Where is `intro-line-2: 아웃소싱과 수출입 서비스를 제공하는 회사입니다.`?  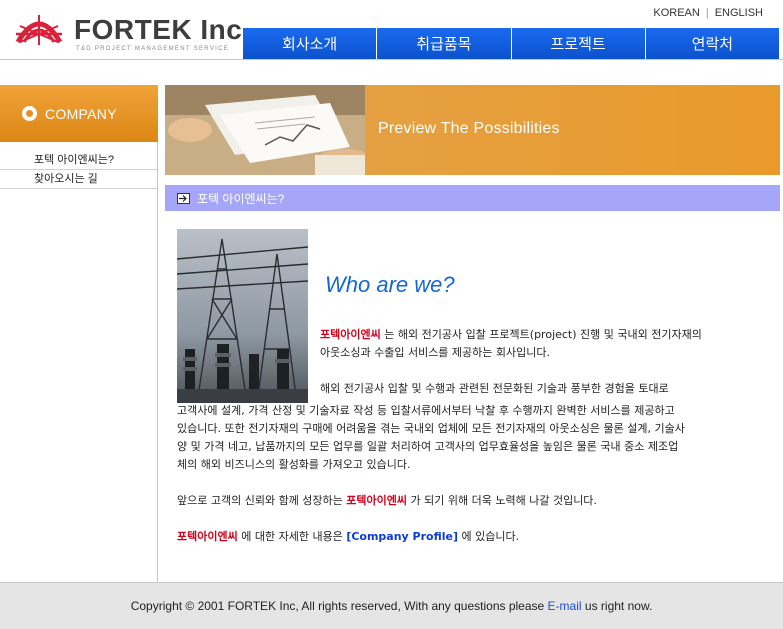 intro-line-2: 아웃소싱과 수출입 서비스를 제공하는 회사입니다. is located at coordinates (435, 352).